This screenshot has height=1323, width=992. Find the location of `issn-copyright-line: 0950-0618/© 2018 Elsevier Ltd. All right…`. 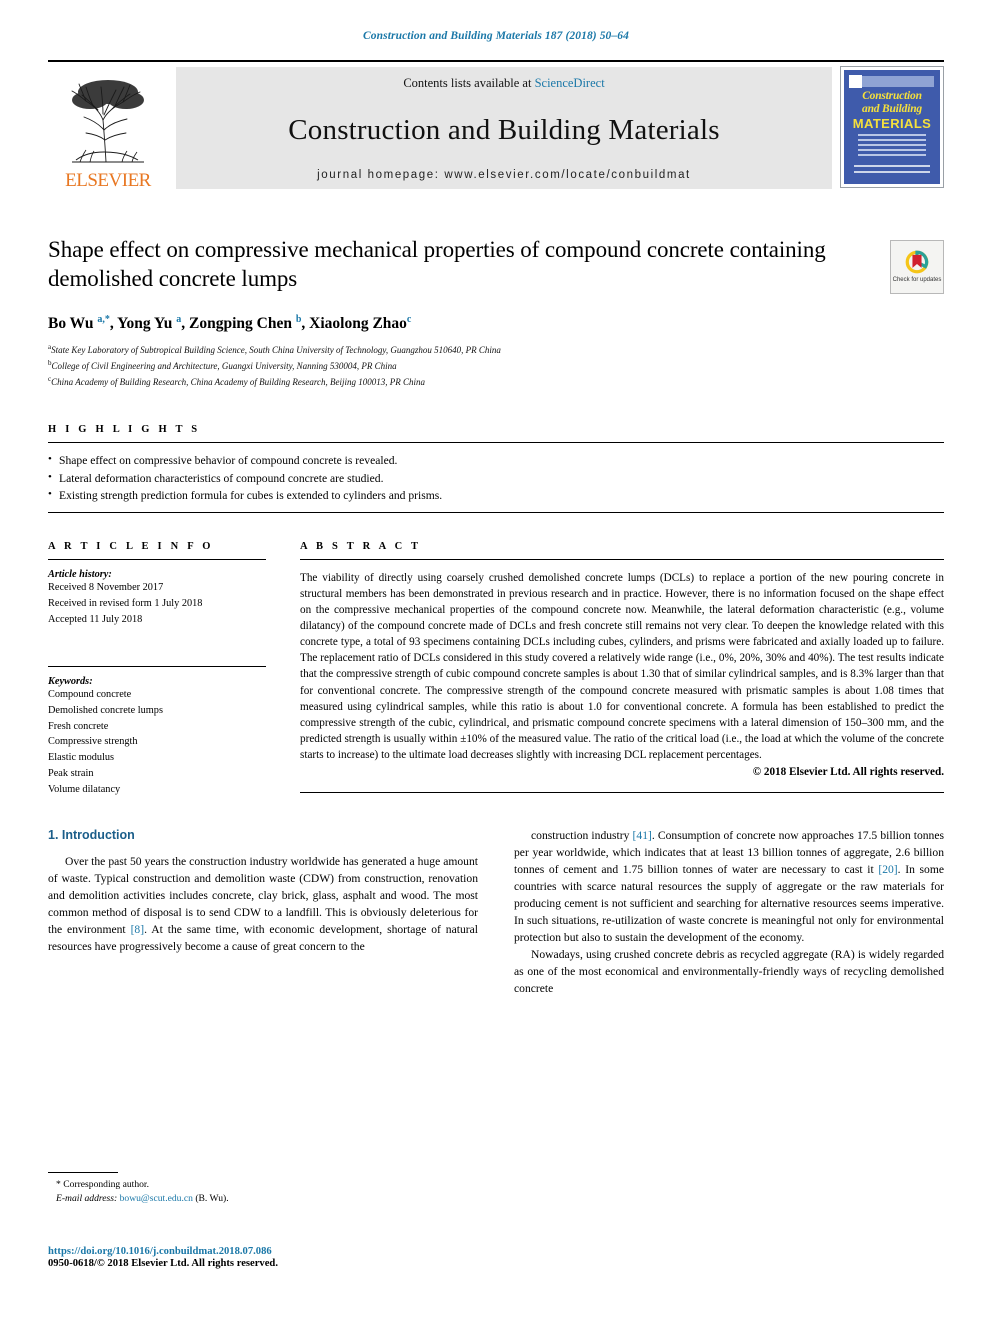

issn-copyright-line: 0950-0618/© 2018 Elsevier Ltd. All right… is located at coordinates (163, 1263).